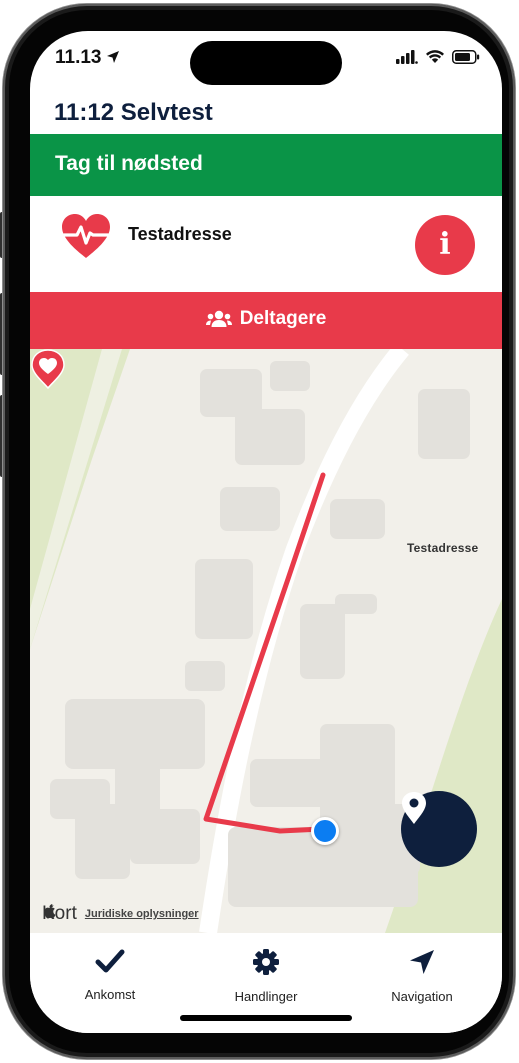 The image size is (519, 1063). I want to click on apple-logo-icon, so click(50, 911).